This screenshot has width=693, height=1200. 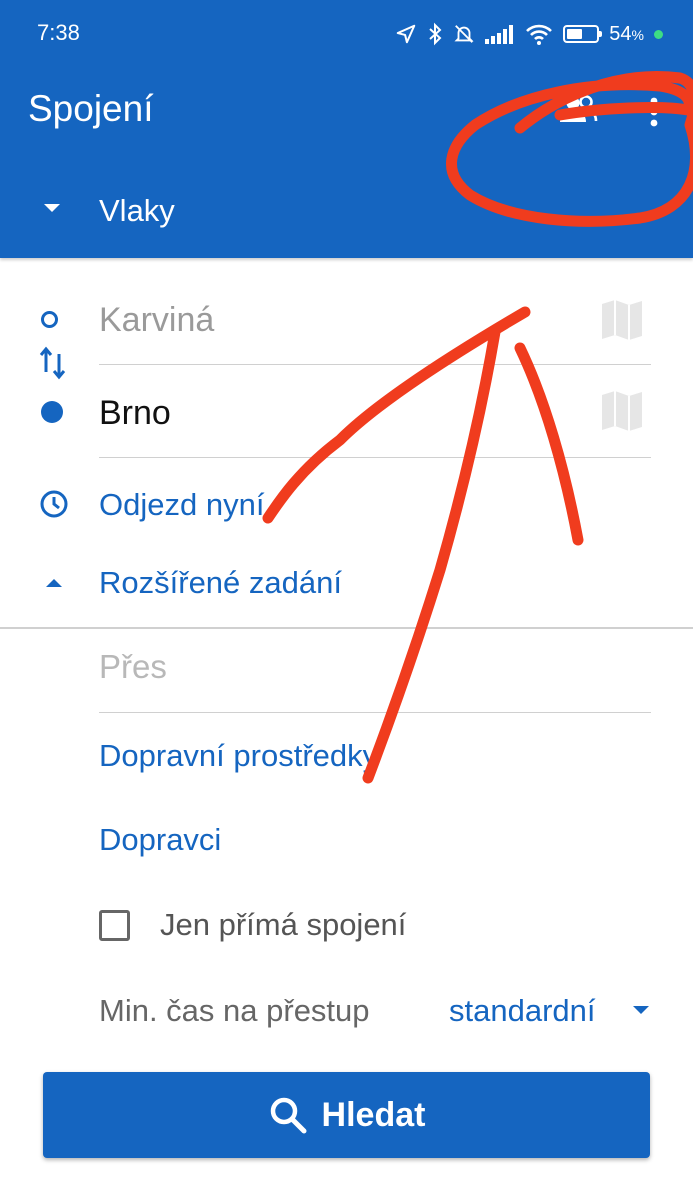 I want to click on origin-circle-icon, so click(x=49, y=319).